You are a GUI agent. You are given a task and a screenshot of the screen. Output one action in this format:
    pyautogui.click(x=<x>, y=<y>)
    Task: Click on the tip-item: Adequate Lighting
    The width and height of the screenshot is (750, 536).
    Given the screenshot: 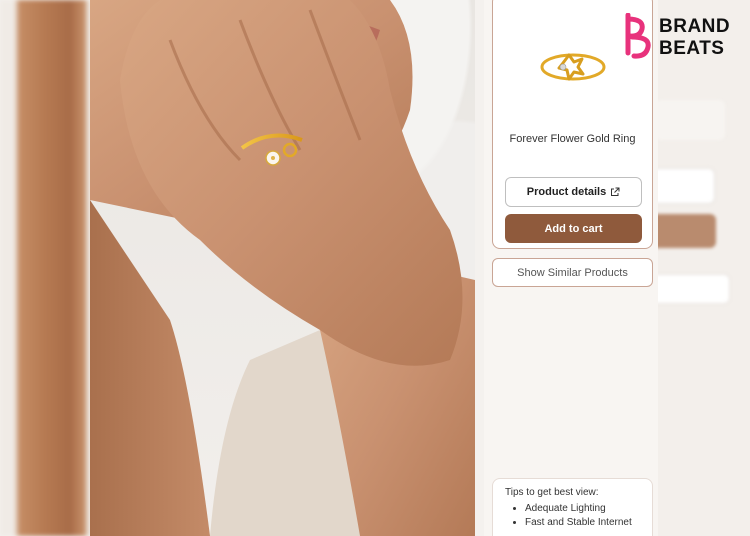 What is the action you would take?
    pyautogui.click(x=582, y=508)
    